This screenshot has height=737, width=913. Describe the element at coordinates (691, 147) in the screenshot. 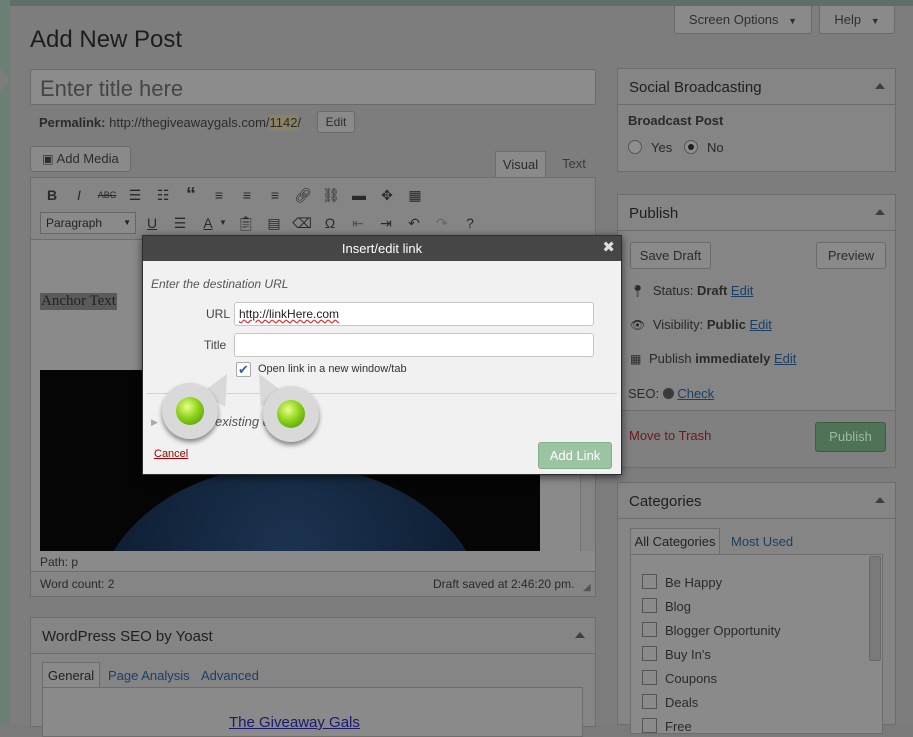

I see `broadcast-no-radio` at that location.